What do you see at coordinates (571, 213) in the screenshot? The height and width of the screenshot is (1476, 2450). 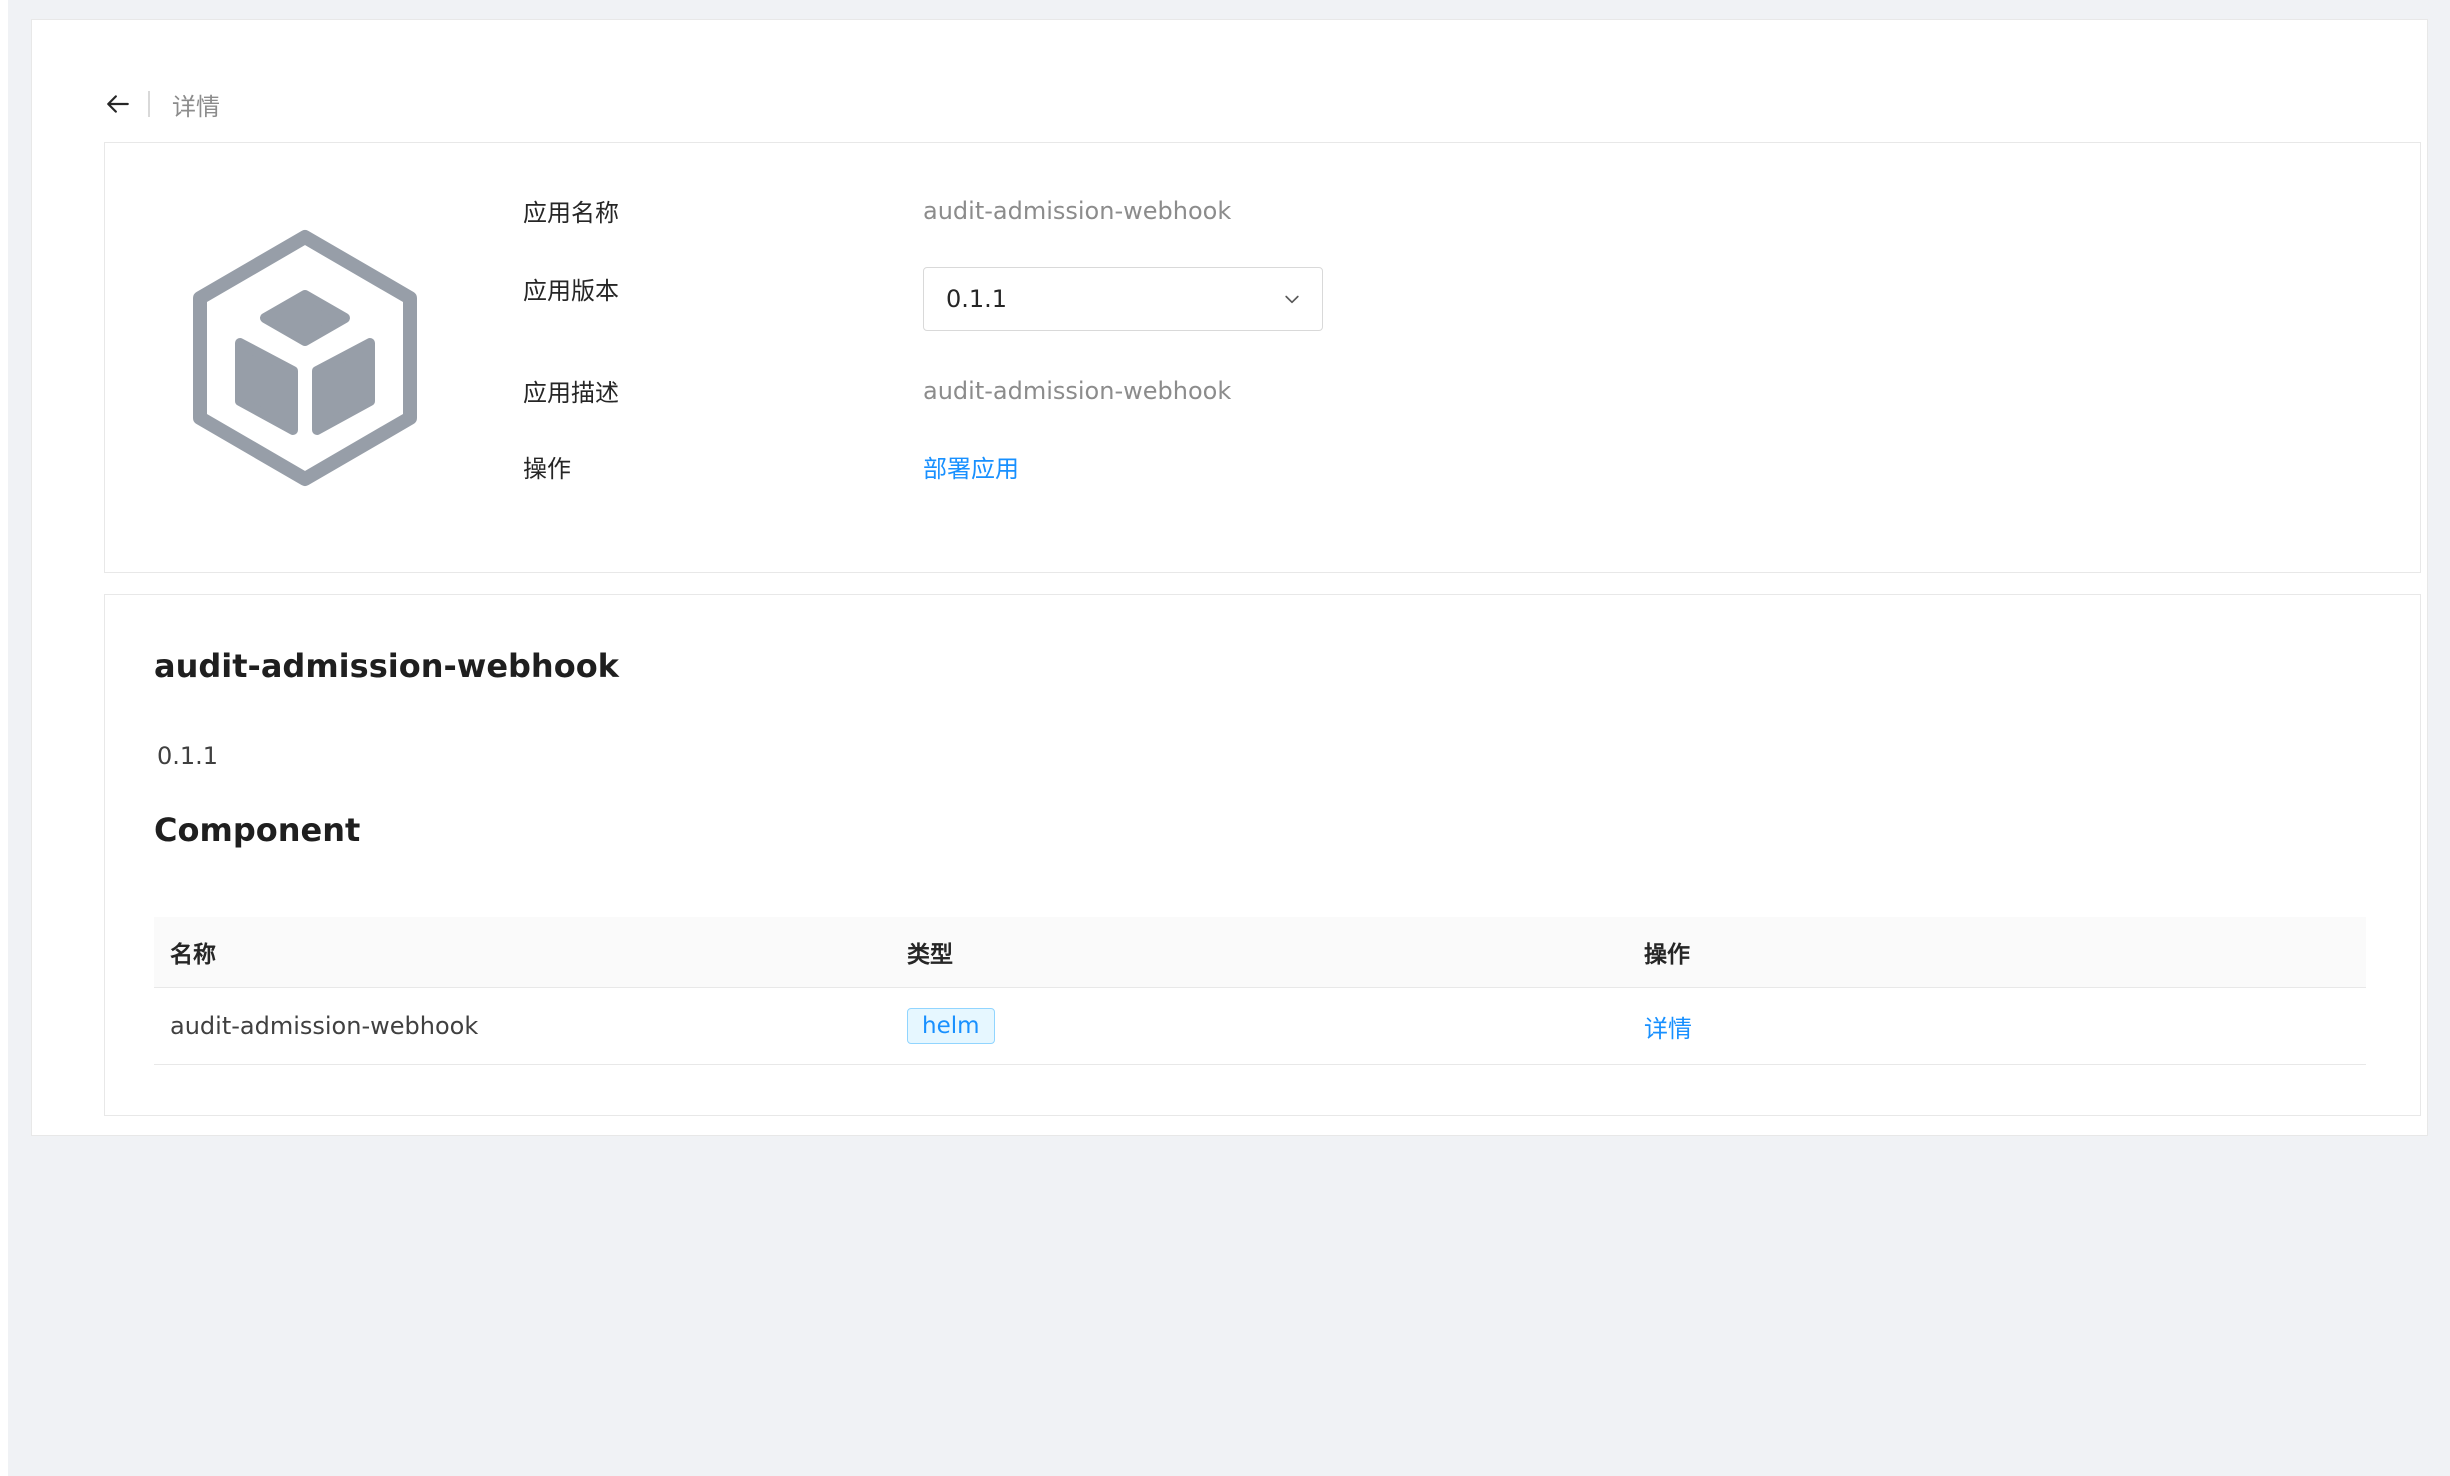 I see `app-name-label: 应用名称` at bounding box center [571, 213].